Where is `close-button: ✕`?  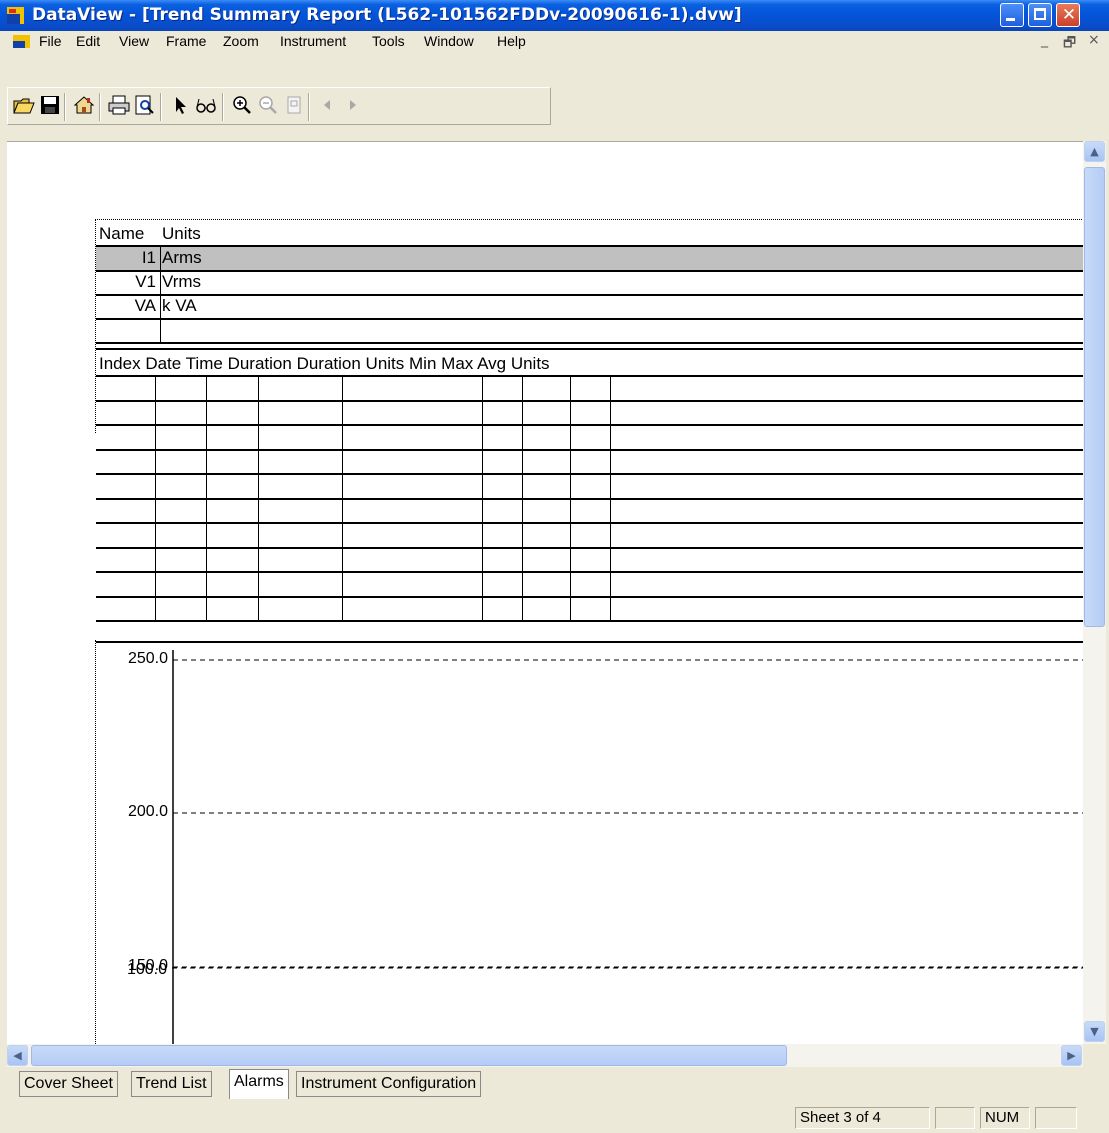
close-button: ✕ is located at coordinates (1068, 15).